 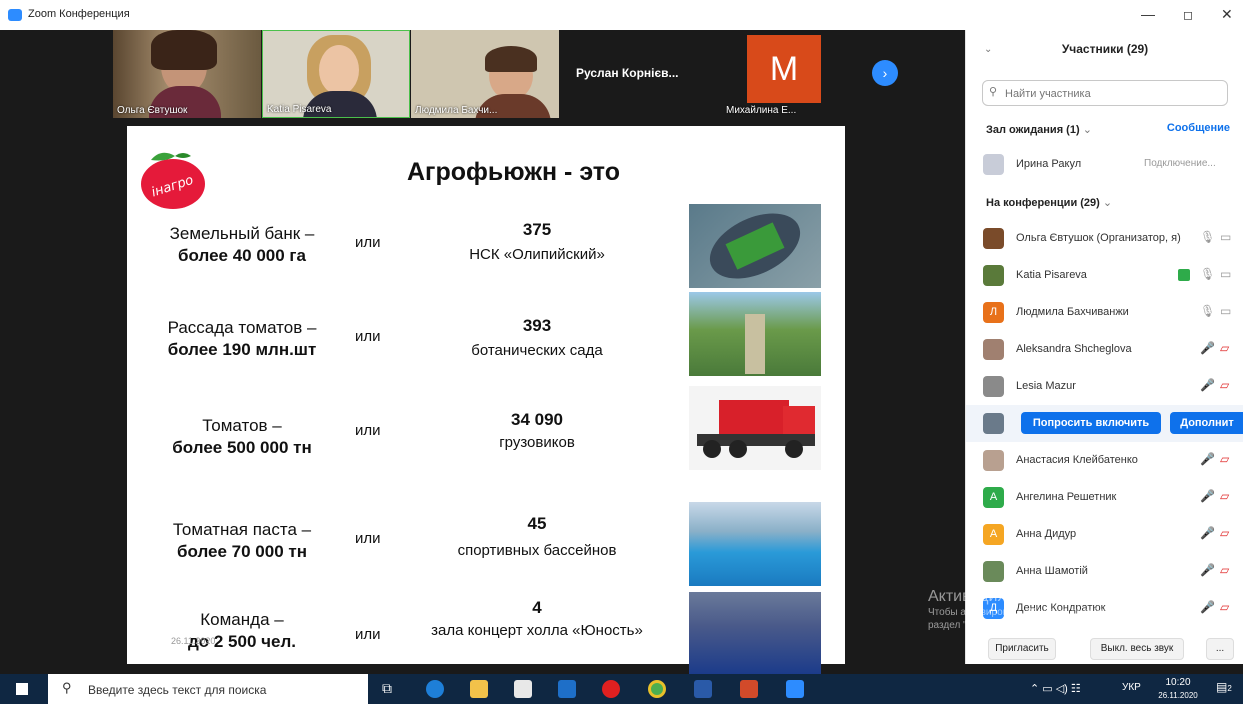 What do you see at coordinates (173, 180) in the screenshot?
I see `inagro-logo: інагро` at bounding box center [173, 180].